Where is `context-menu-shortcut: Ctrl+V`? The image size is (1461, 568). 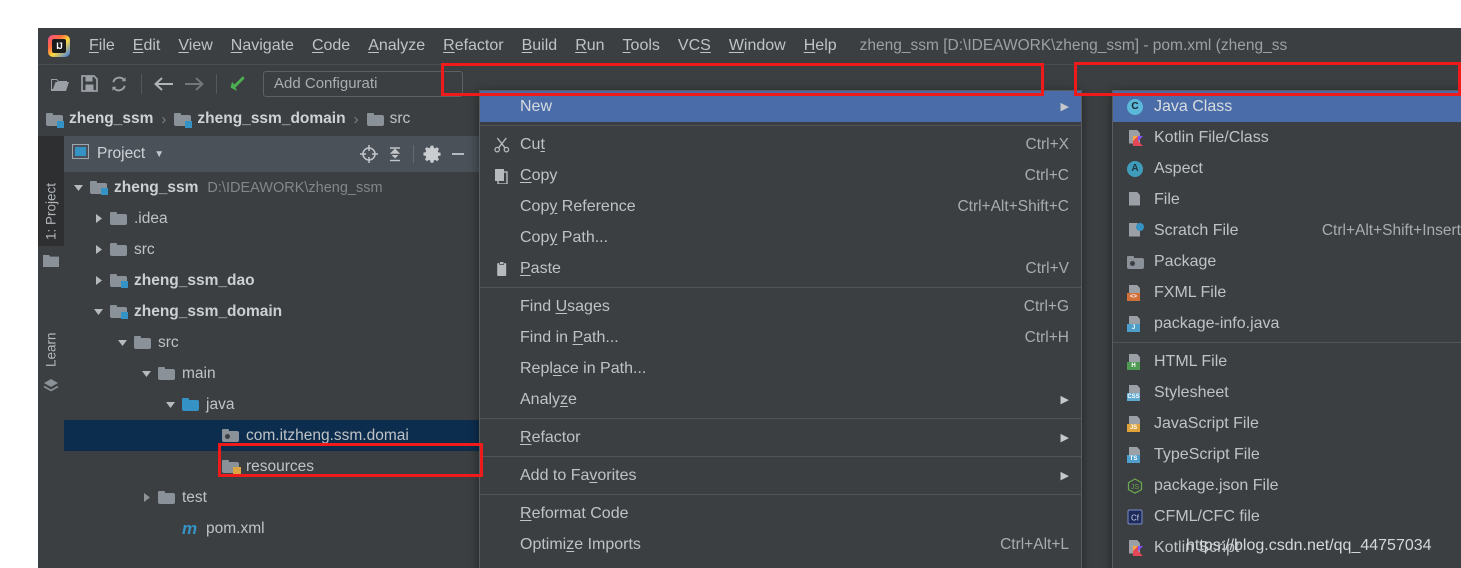 context-menu-shortcut: Ctrl+V is located at coordinates (1047, 268).